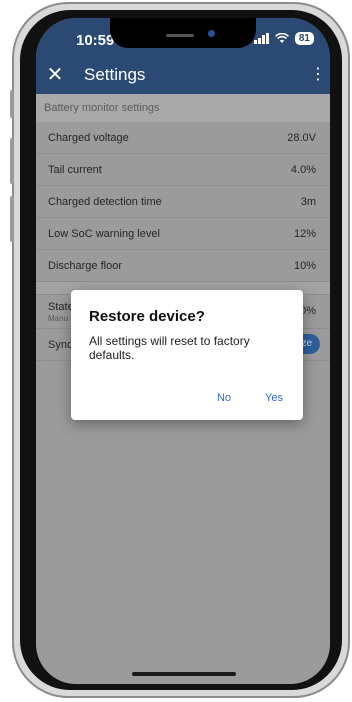  What do you see at coordinates (304, 266) in the screenshot?
I see `setting-value: 10%` at bounding box center [304, 266].